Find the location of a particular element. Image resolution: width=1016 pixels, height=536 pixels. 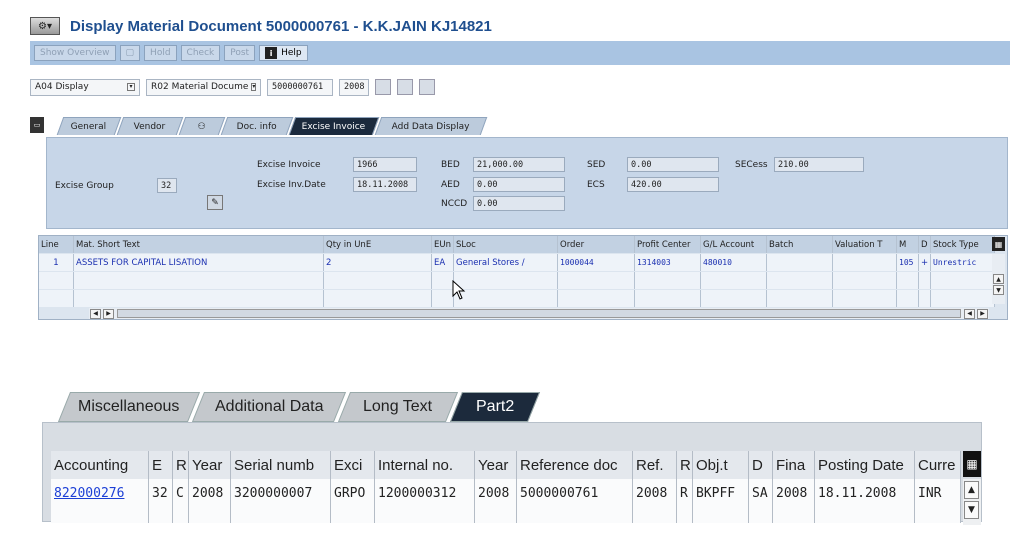

table-cell: C is located at coordinates (181, 493).